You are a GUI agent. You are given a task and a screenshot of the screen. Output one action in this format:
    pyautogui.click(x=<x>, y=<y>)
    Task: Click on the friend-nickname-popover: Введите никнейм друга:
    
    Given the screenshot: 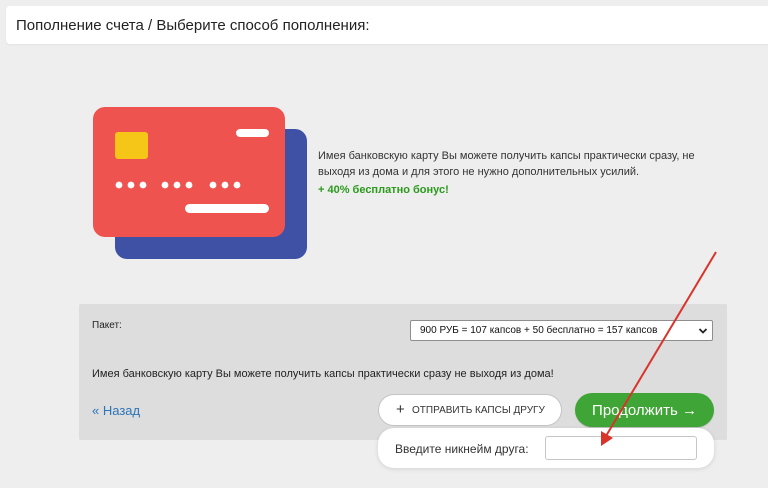 What is the action you would take?
    pyautogui.click(x=546, y=448)
    